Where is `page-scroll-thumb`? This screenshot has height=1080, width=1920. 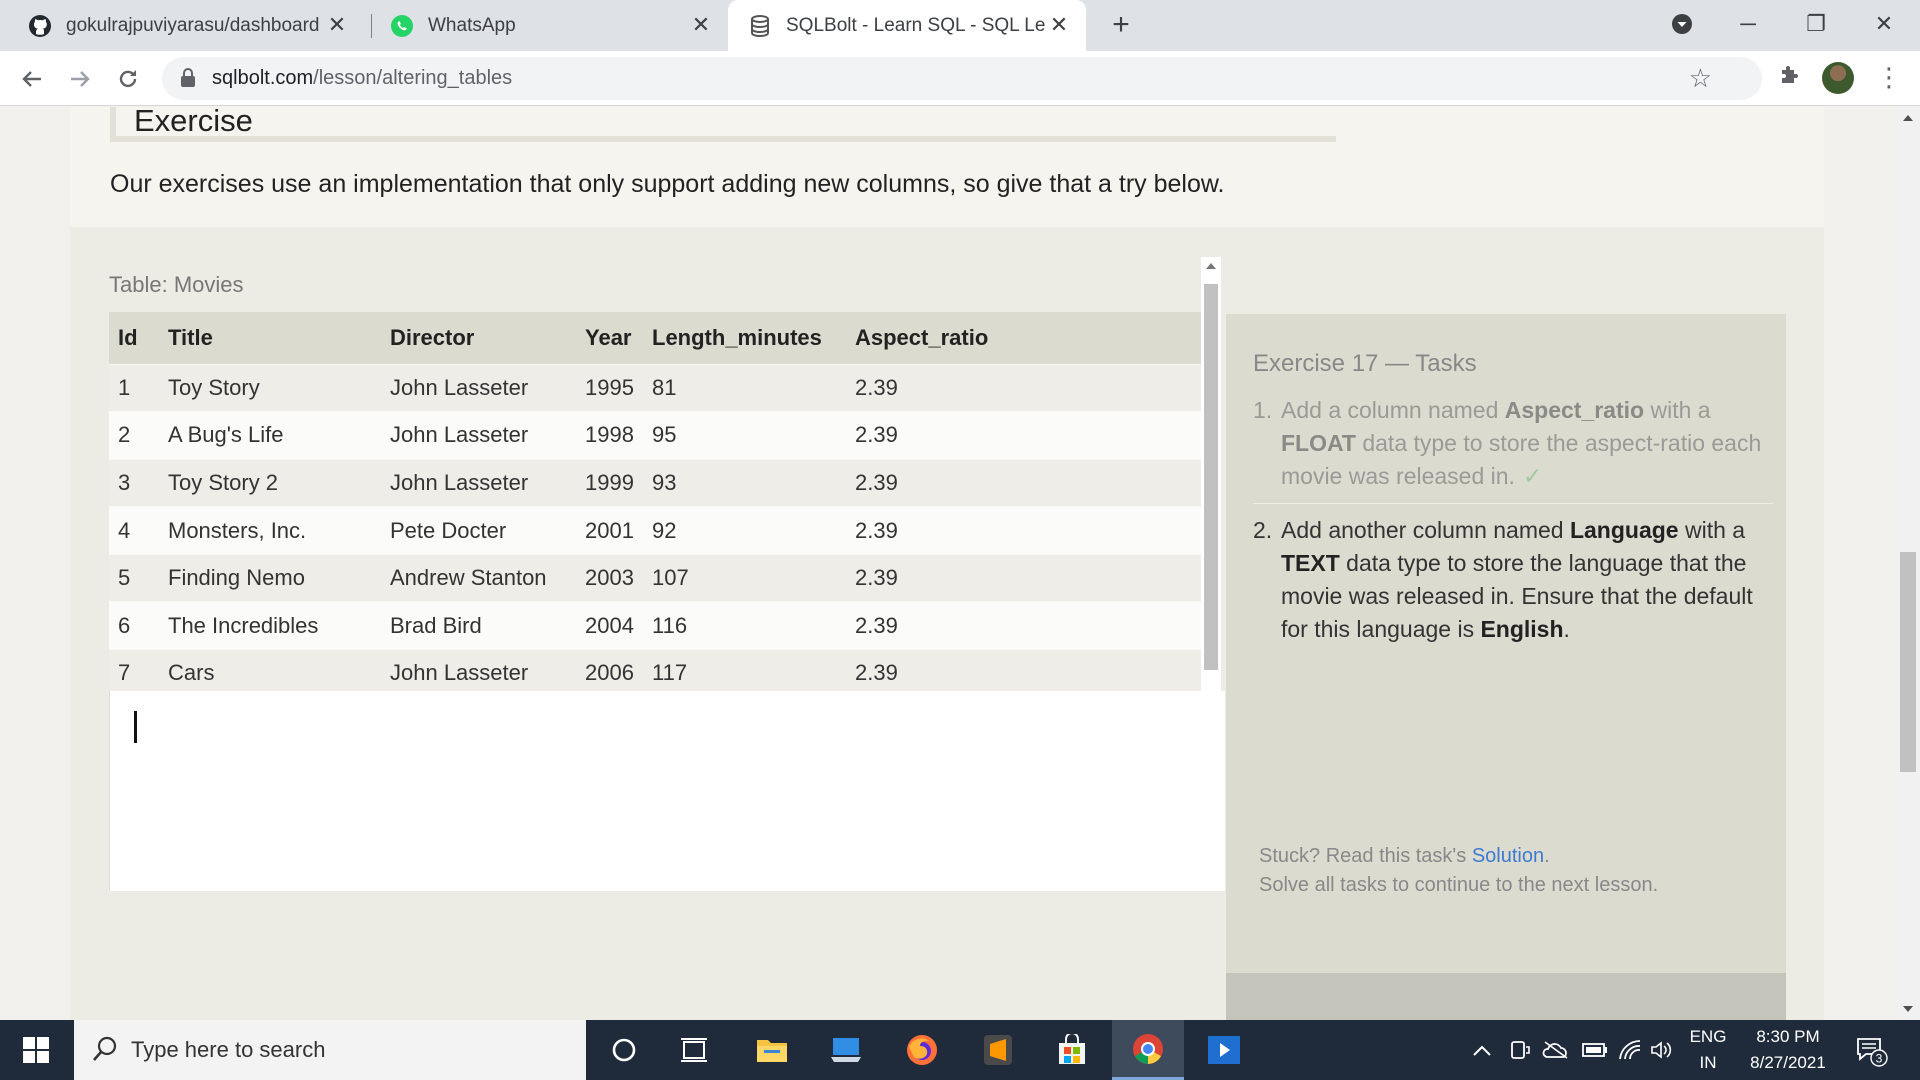 page-scroll-thumb is located at coordinates (1908, 662).